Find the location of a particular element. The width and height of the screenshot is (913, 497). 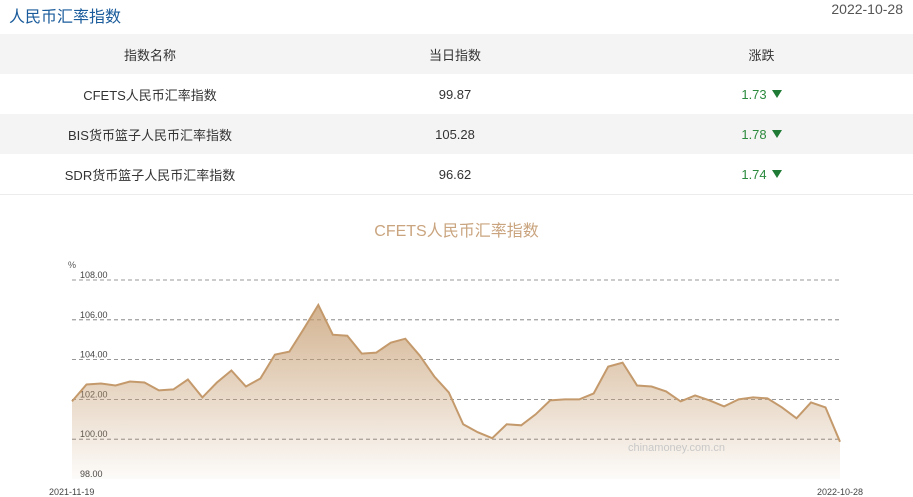

index-value: 105.28 is located at coordinates (455, 134).